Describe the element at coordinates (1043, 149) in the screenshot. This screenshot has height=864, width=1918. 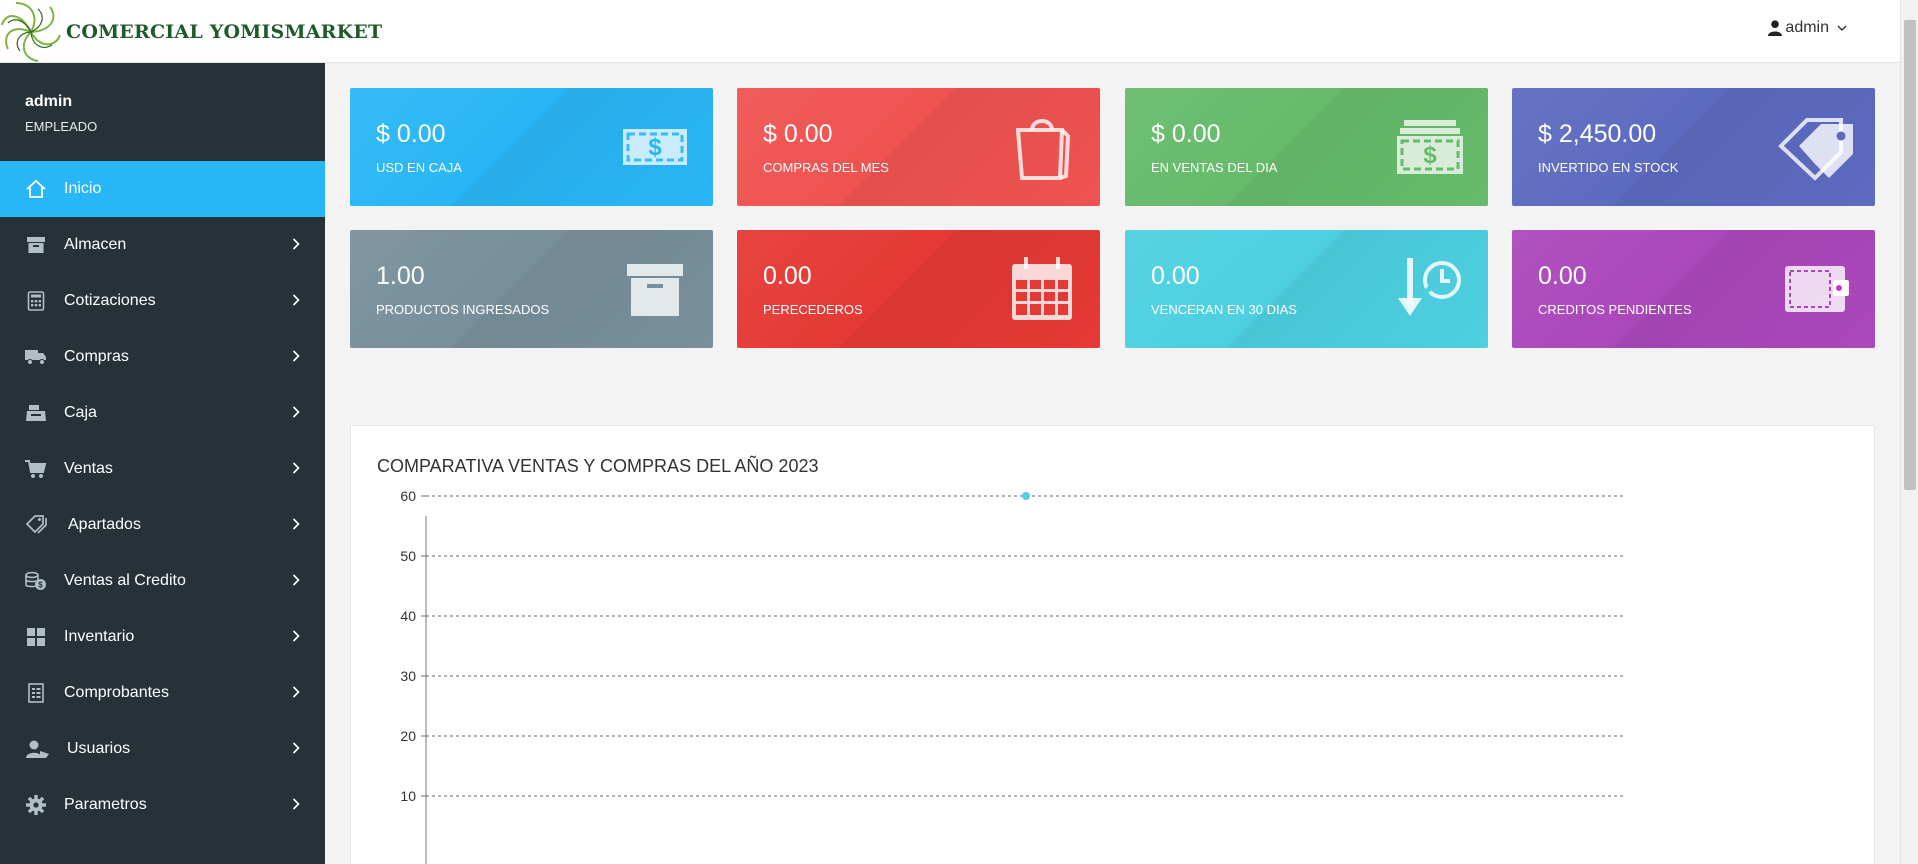
I see `shopping-bag-icon` at that location.